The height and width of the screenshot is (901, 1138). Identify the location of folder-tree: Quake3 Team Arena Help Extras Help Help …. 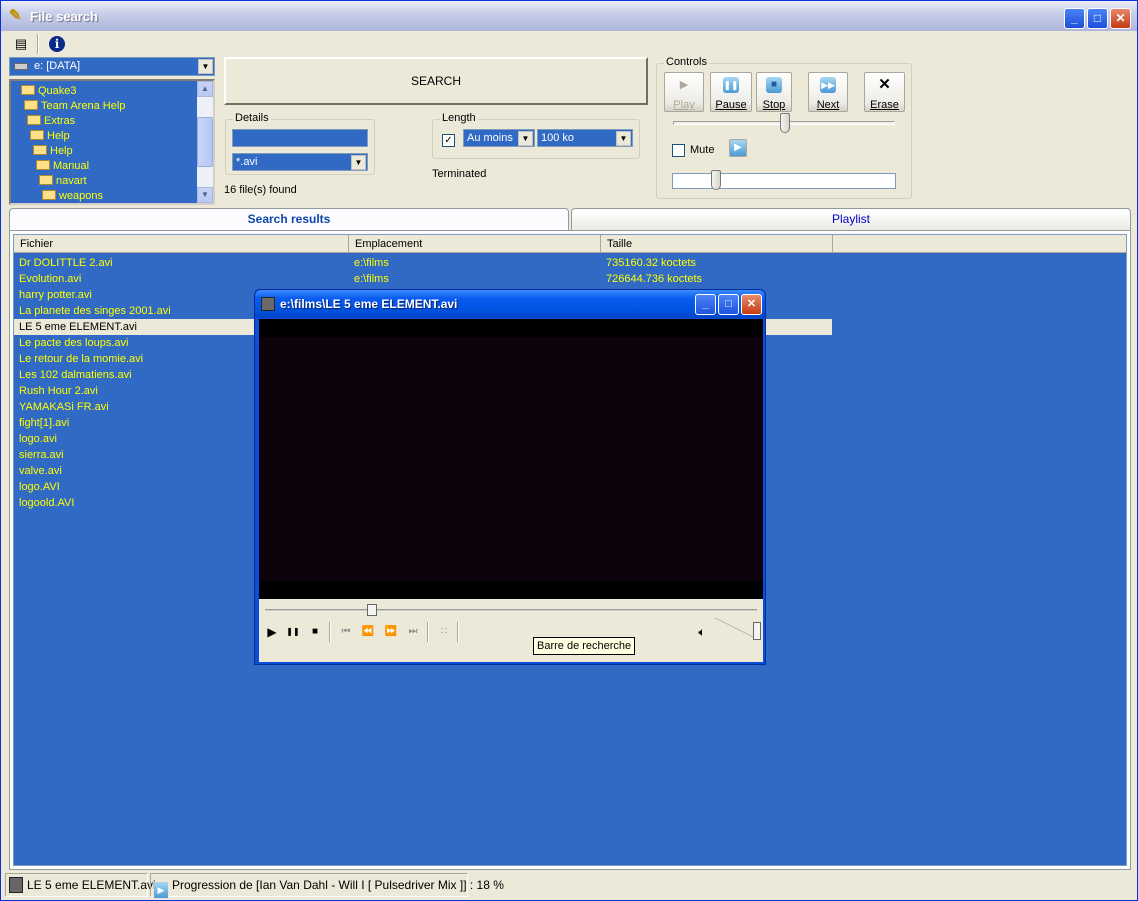
(112, 142).